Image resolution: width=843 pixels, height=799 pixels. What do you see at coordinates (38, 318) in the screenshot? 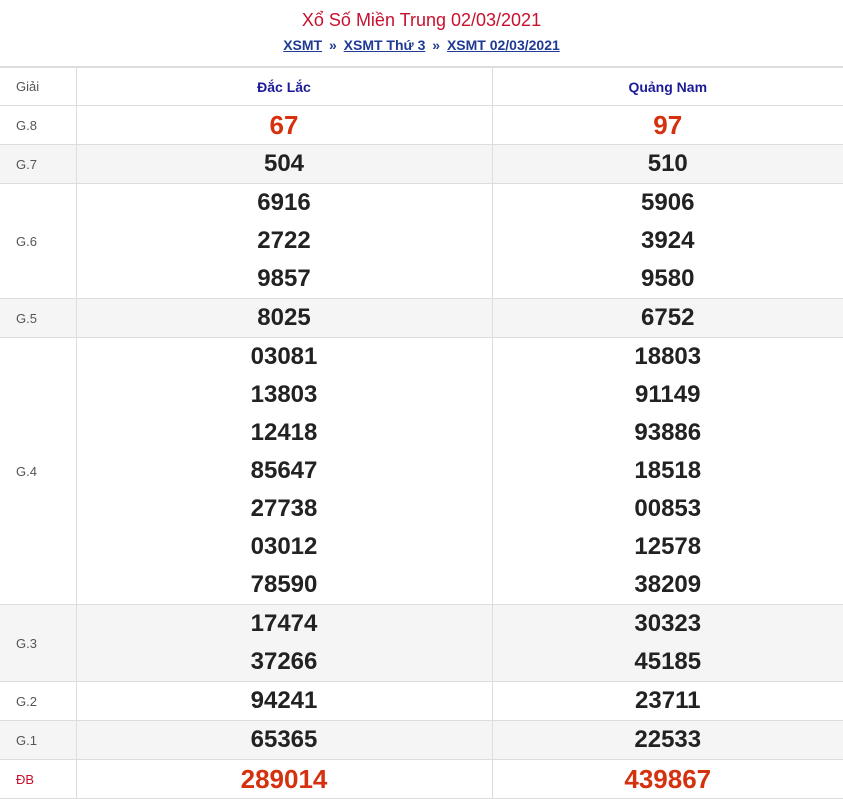
I see `prize-label: G.5` at bounding box center [38, 318].